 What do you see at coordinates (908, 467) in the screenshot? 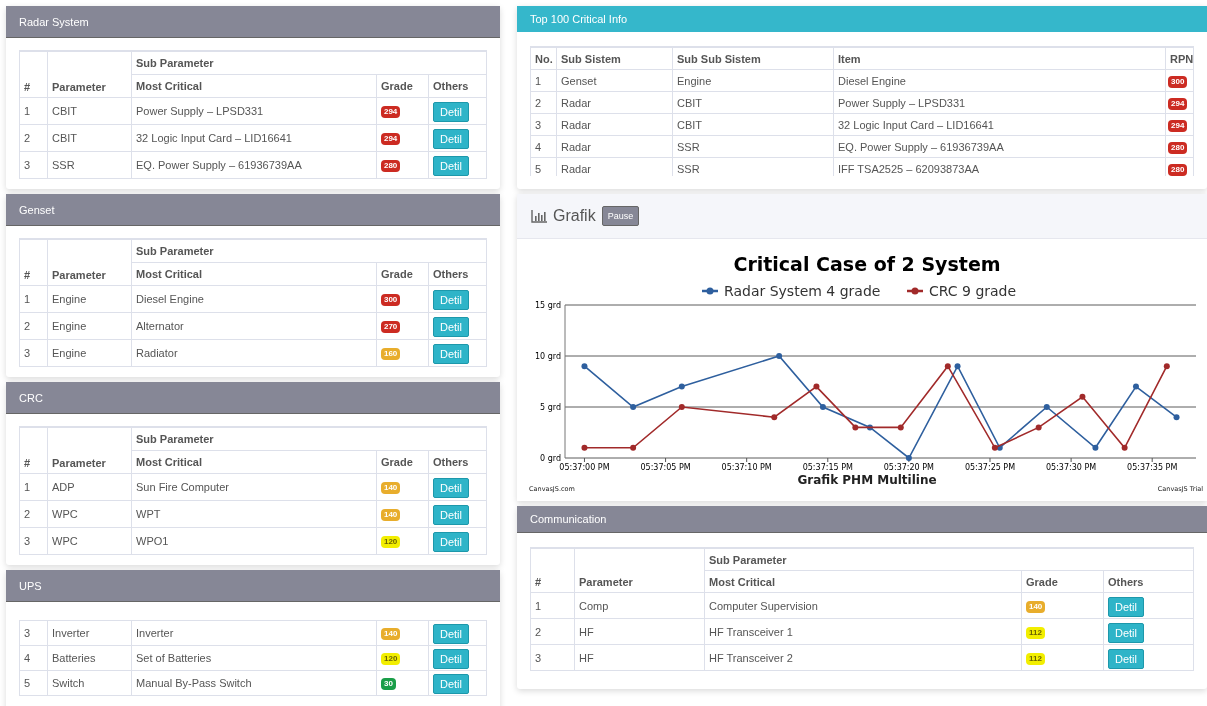
I see `x-tick-label: 05:37:20 PM` at bounding box center [908, 467].